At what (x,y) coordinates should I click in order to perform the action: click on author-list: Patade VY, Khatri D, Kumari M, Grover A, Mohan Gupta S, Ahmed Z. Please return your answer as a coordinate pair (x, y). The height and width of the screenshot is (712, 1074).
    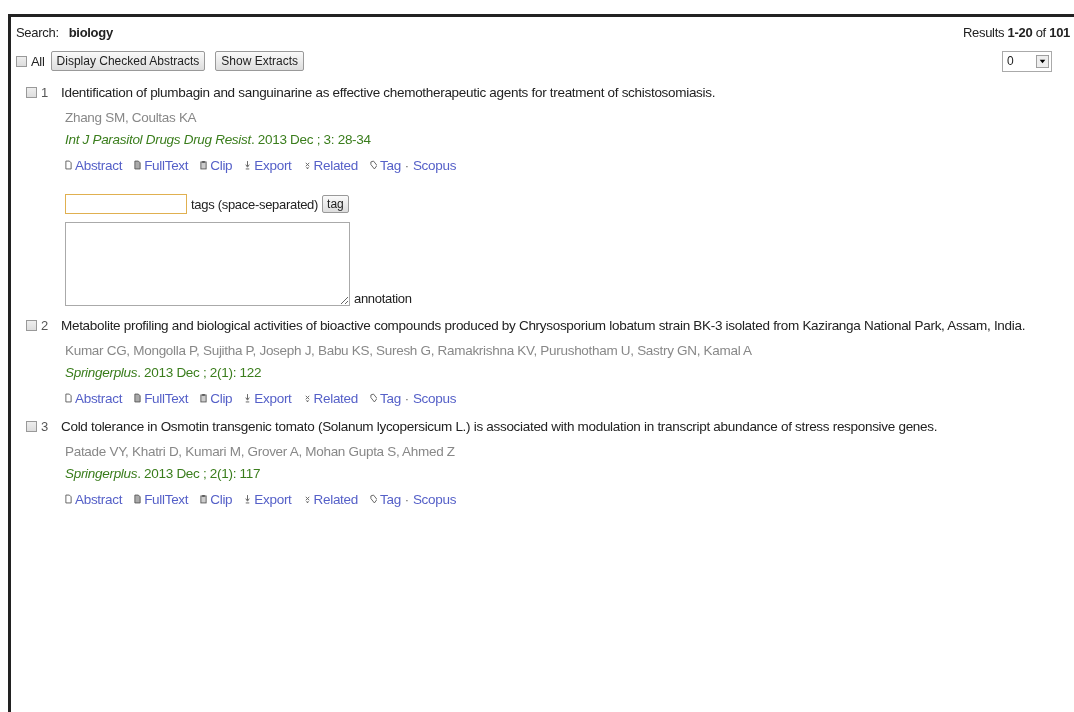
    Looking at the image, I should click on (567, 451).